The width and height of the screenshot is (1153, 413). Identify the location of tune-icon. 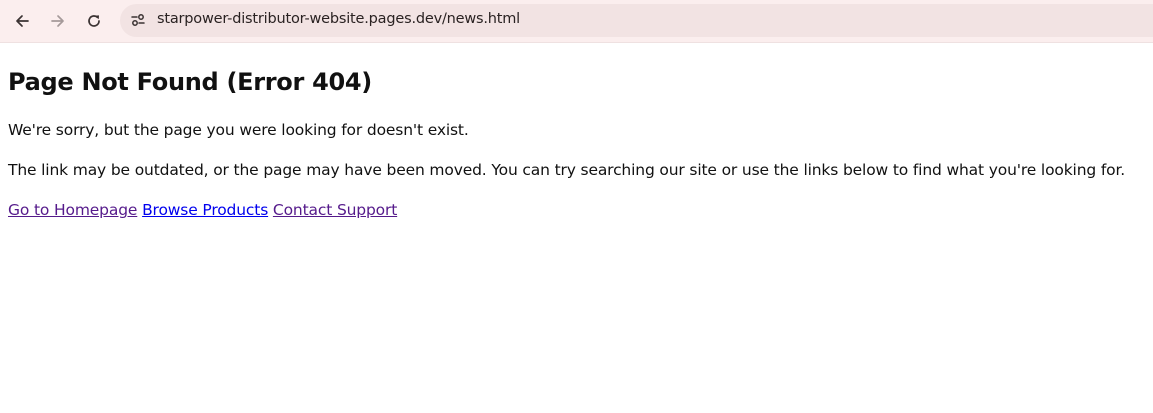
(138, 20).